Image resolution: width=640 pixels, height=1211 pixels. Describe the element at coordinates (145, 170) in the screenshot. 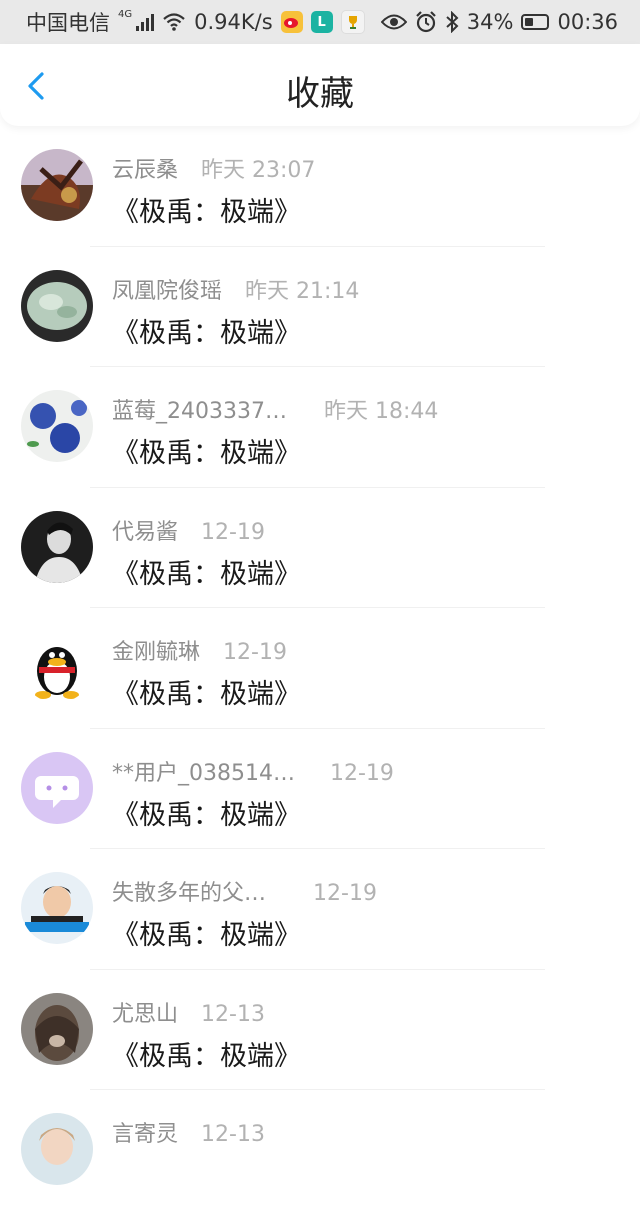

I see `user-name: 云辰桑` at that location.